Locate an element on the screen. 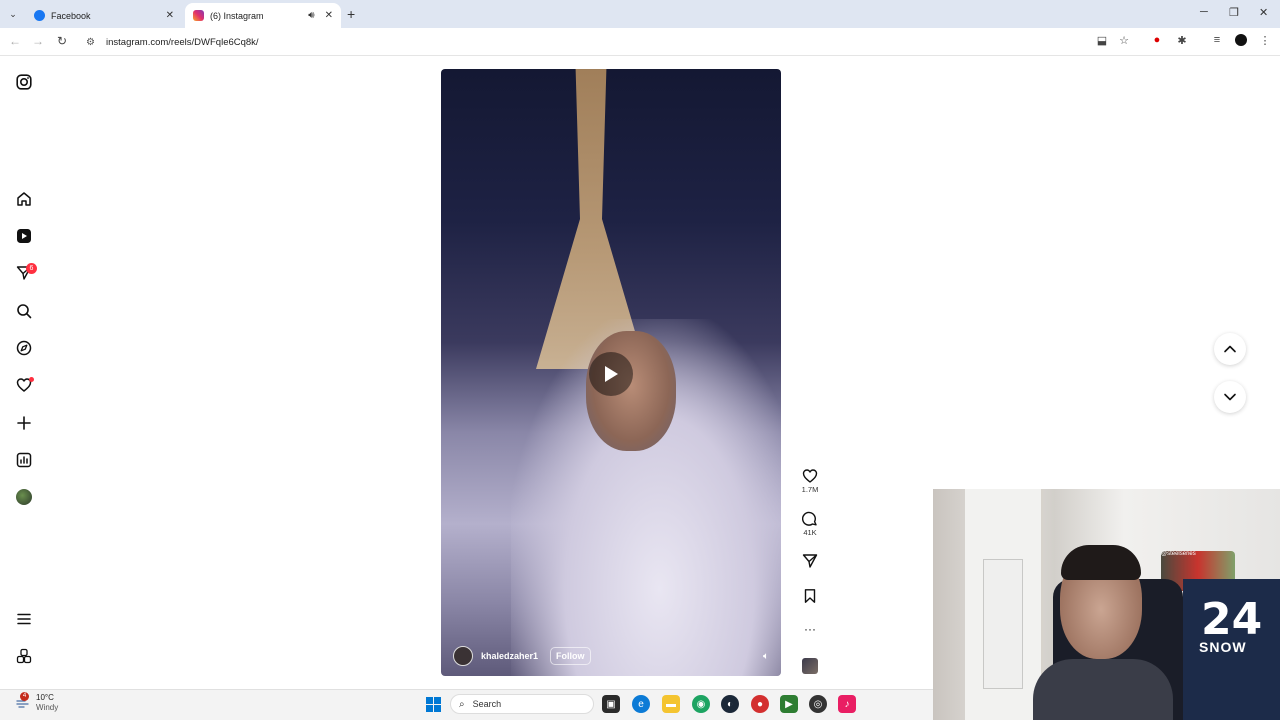 This screenshot has width=1280, height=720. like-action: 1.7M is located at coordinates (810, 481).